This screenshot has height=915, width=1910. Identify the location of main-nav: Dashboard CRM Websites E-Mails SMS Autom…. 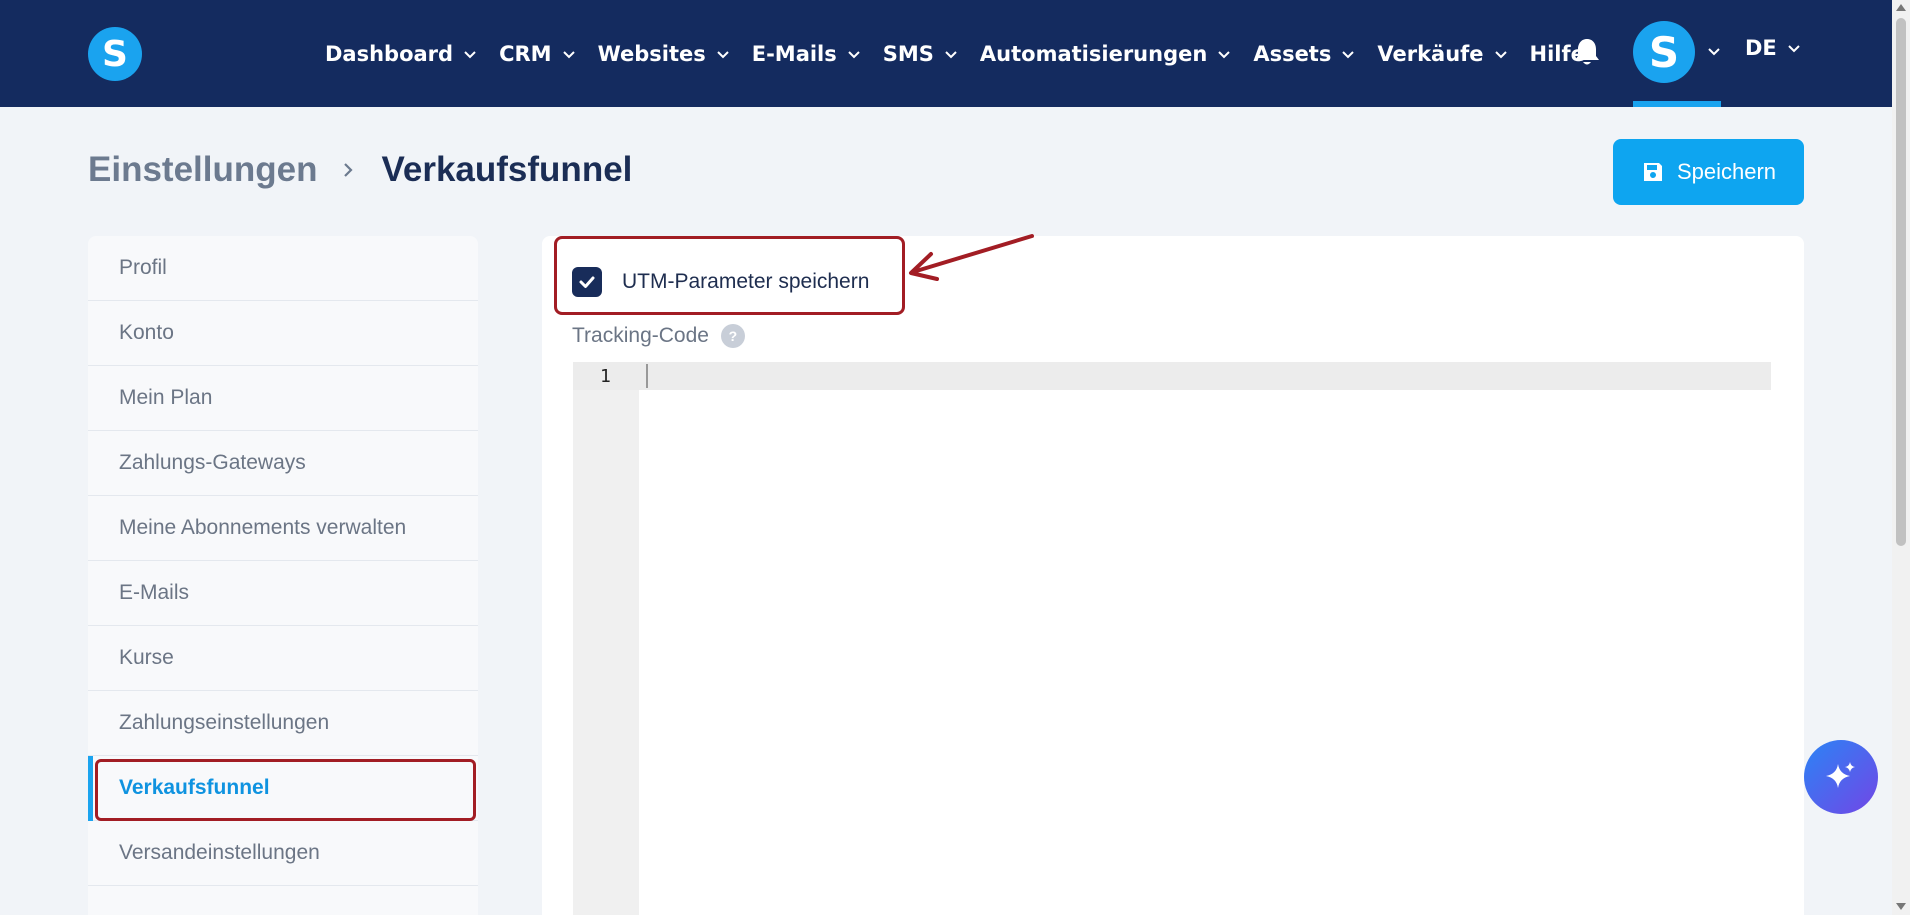
(966, 53).